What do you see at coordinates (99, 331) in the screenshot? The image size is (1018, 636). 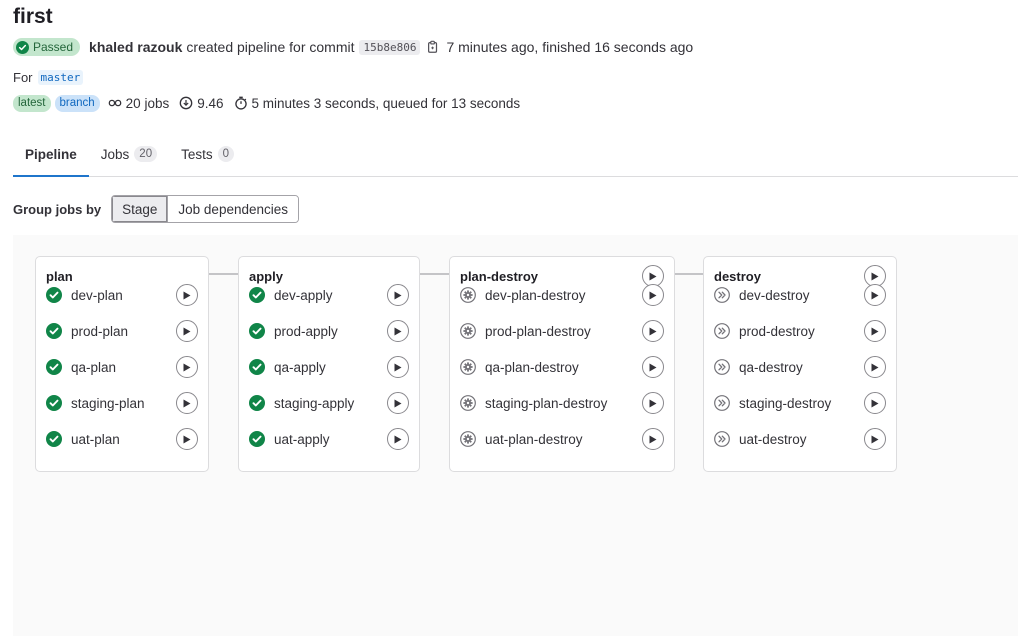 I see `job-name: prod-plan` at bounding box center [99, 331].